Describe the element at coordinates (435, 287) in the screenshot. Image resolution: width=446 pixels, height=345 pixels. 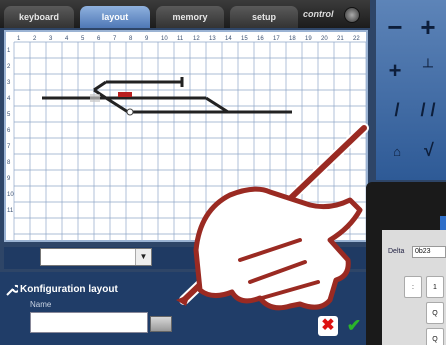
I see `overlay-key: 1` at that location.